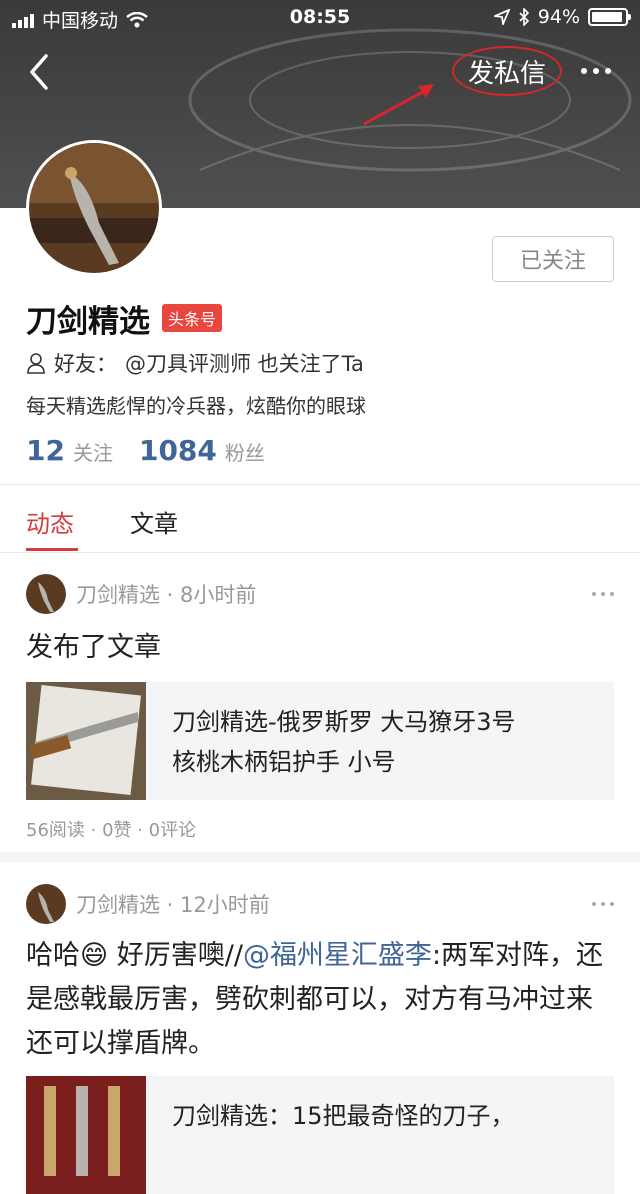 This screenshot has height=1194, width=640. What do you see at coordinates (50, 521) in the screenshot?
I see `tab-dynamic: 动态` at bounding box center [50, 521].